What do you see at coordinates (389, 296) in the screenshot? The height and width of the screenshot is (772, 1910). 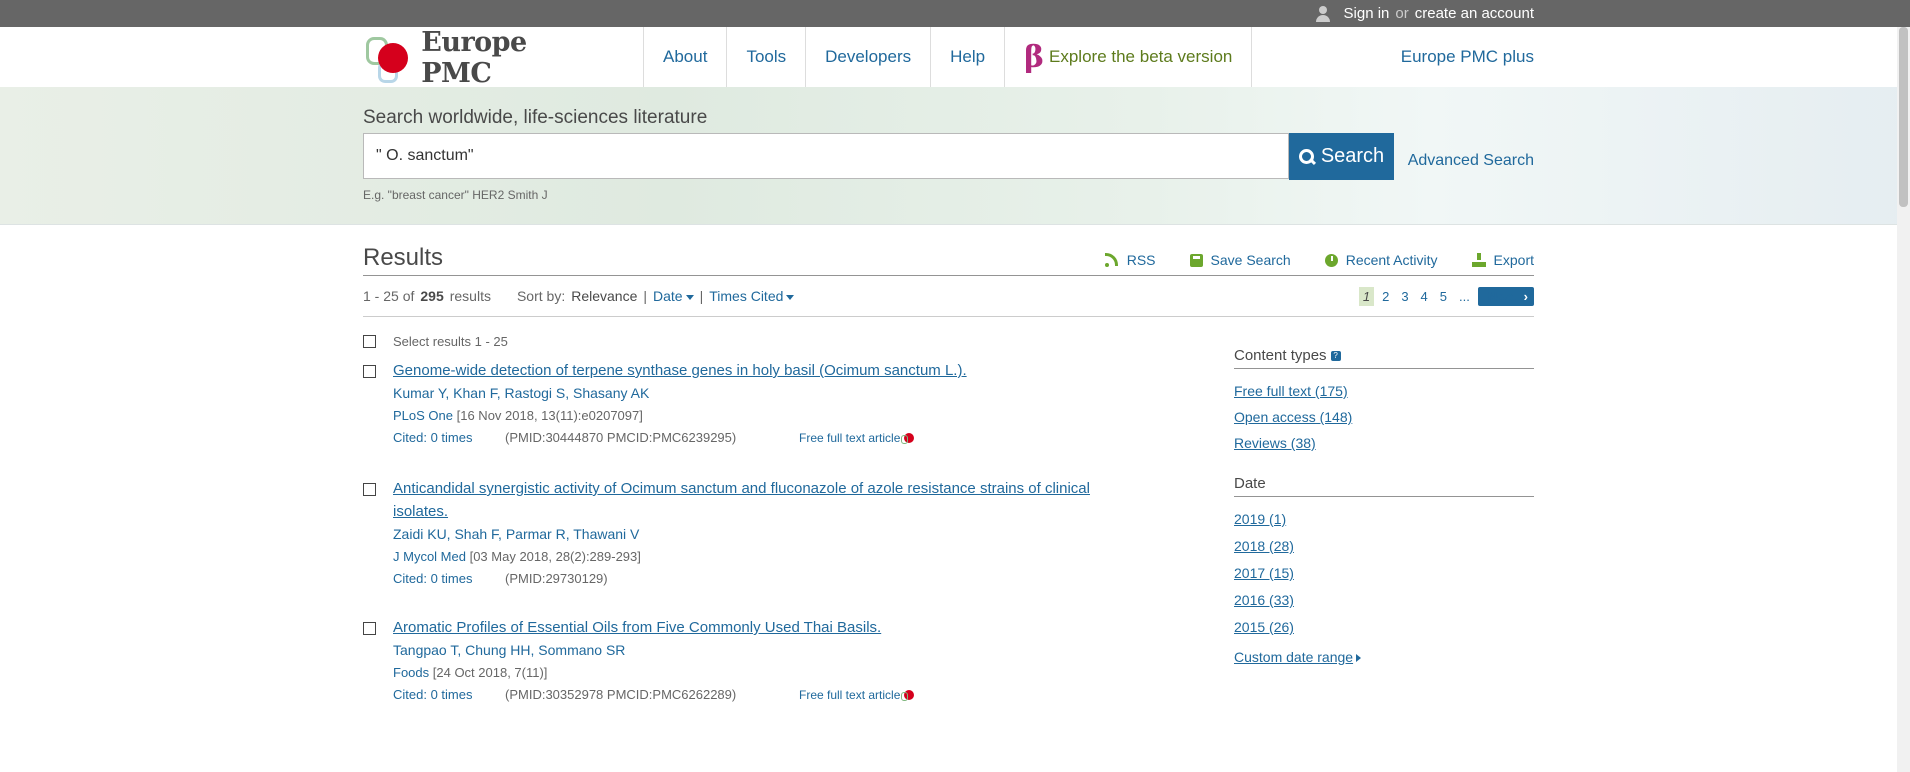 I see `results-range: 1 - 25 of` at bounding box center [389, 296].